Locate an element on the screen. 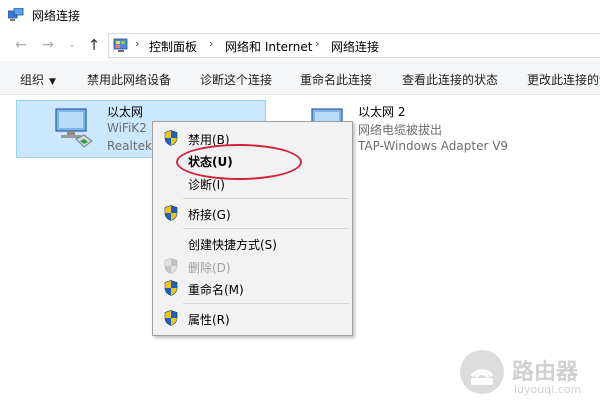 This screenshot has width=600, height=414. address-bar: › 控制面板 › 网络和 Internet › 网络连接 is located at coordinates (354, 45).